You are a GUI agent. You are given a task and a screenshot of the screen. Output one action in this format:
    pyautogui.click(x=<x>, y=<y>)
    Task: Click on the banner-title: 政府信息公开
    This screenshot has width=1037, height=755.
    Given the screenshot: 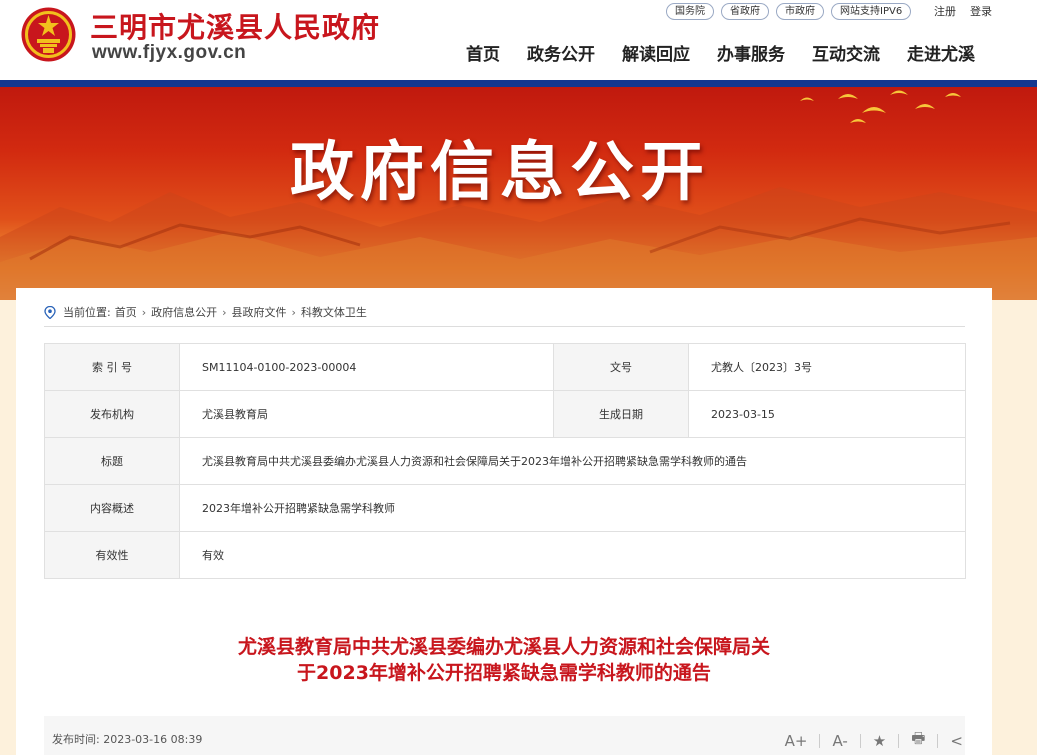 What is the action you would take?
    pyautogui.click(x=500, y=173)
    